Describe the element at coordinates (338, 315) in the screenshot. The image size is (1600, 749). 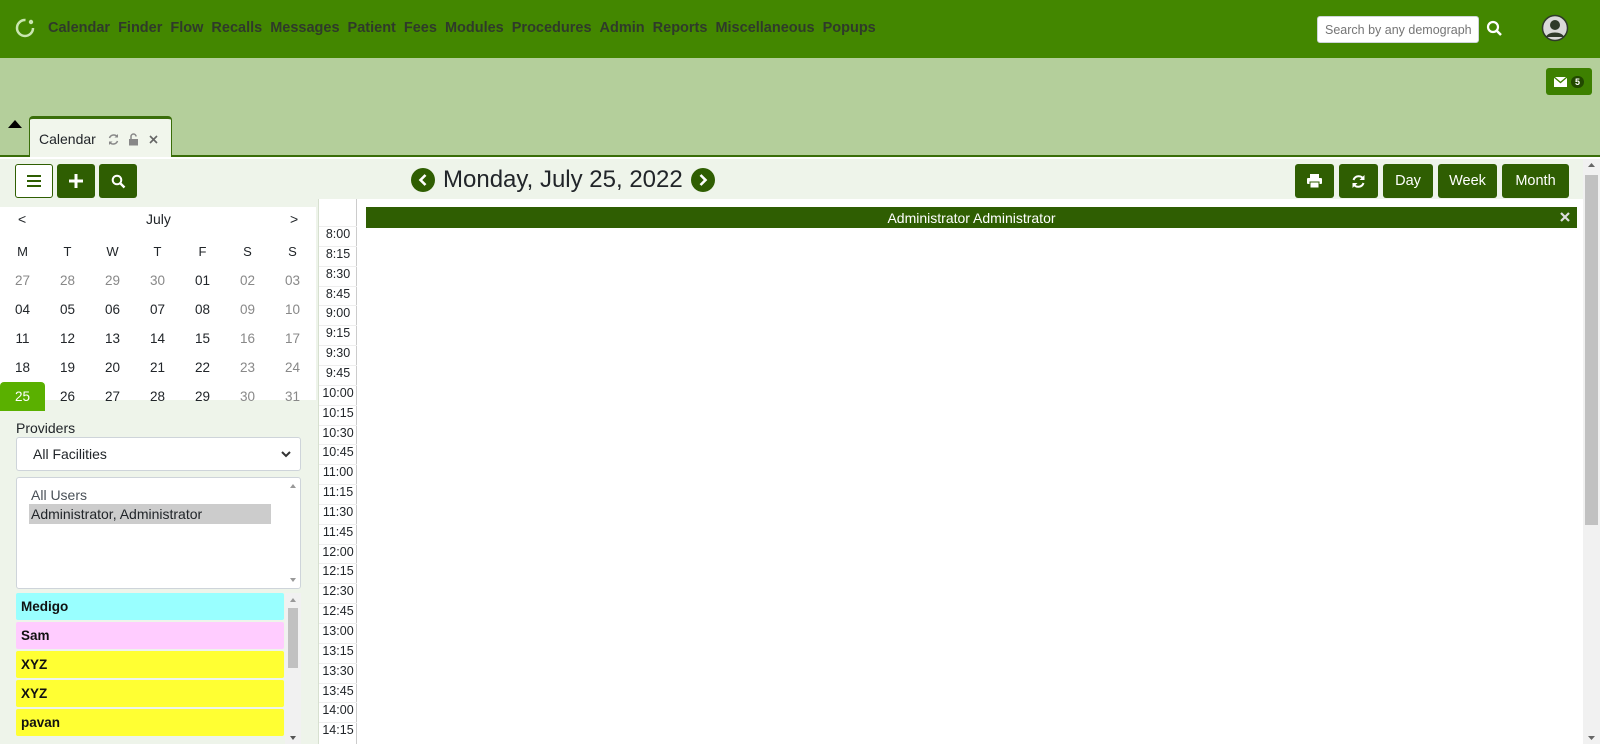
I see `time-slot-label: 9:00` at that location.